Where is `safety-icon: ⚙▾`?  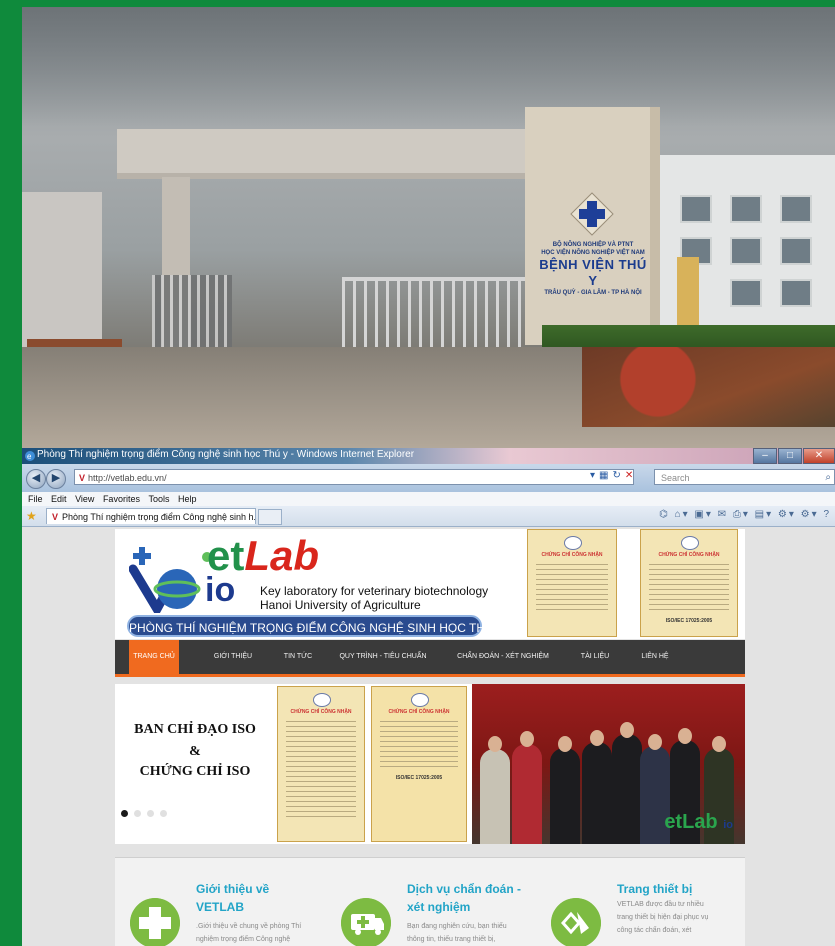 safety-icon: ⚙▾ is located at coordinates (787, 514).